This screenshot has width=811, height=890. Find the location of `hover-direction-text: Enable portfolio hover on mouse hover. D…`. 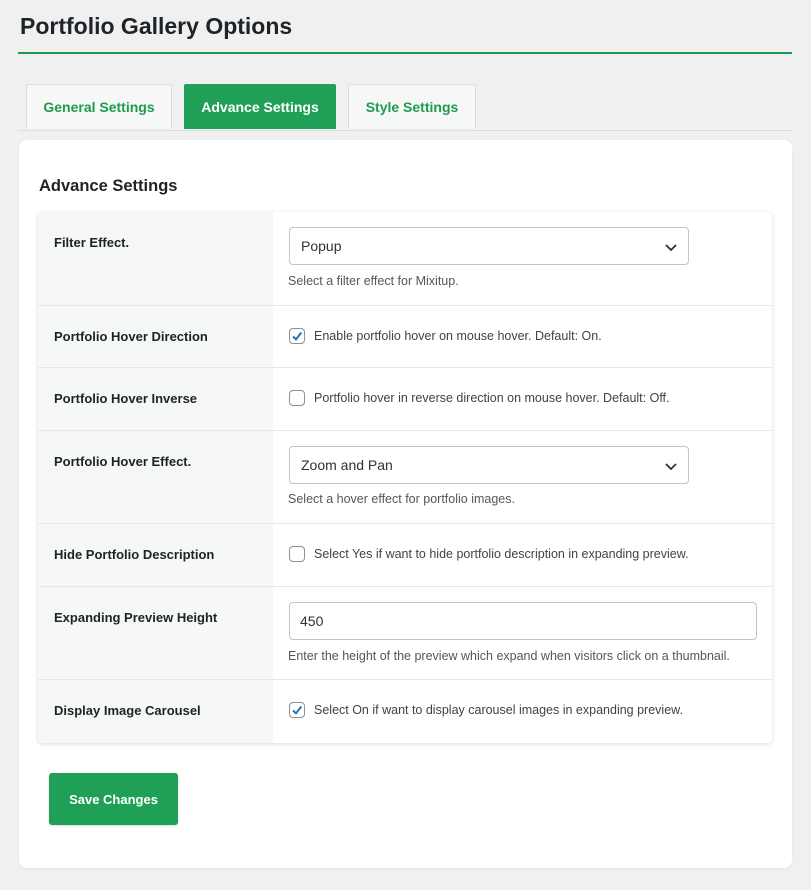

hover-direction-text: Enable portfolio hover on mouse hover. D… is located at coordinates (458, 336).